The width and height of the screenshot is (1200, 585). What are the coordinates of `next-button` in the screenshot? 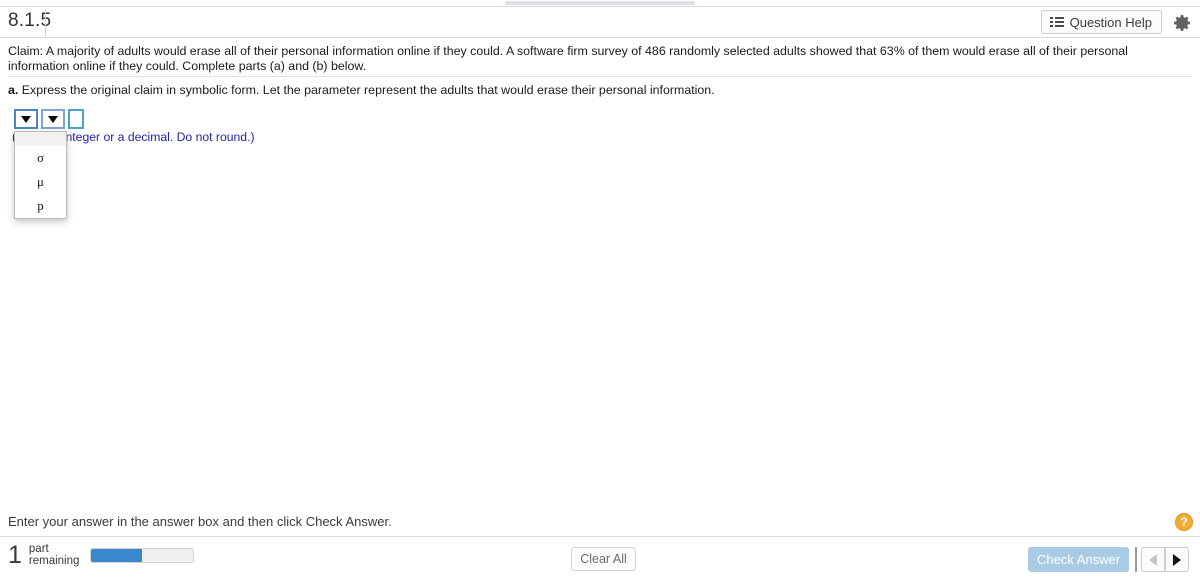 It's located at (1177, 559).